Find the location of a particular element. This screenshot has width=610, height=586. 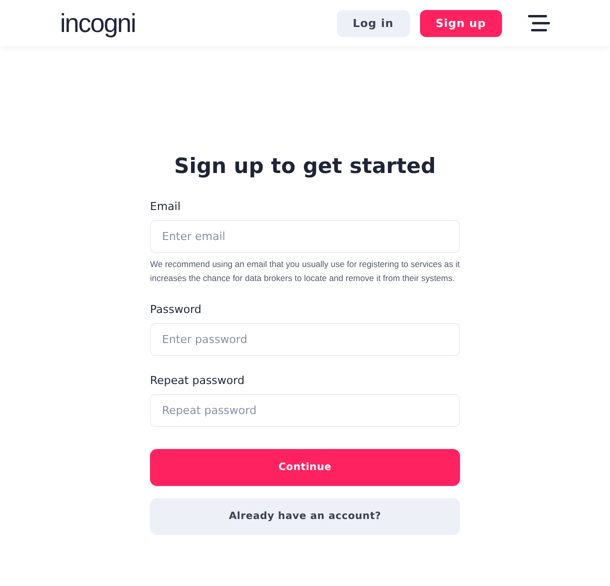

input-field: Enter password is located at coordinates (305, 339).